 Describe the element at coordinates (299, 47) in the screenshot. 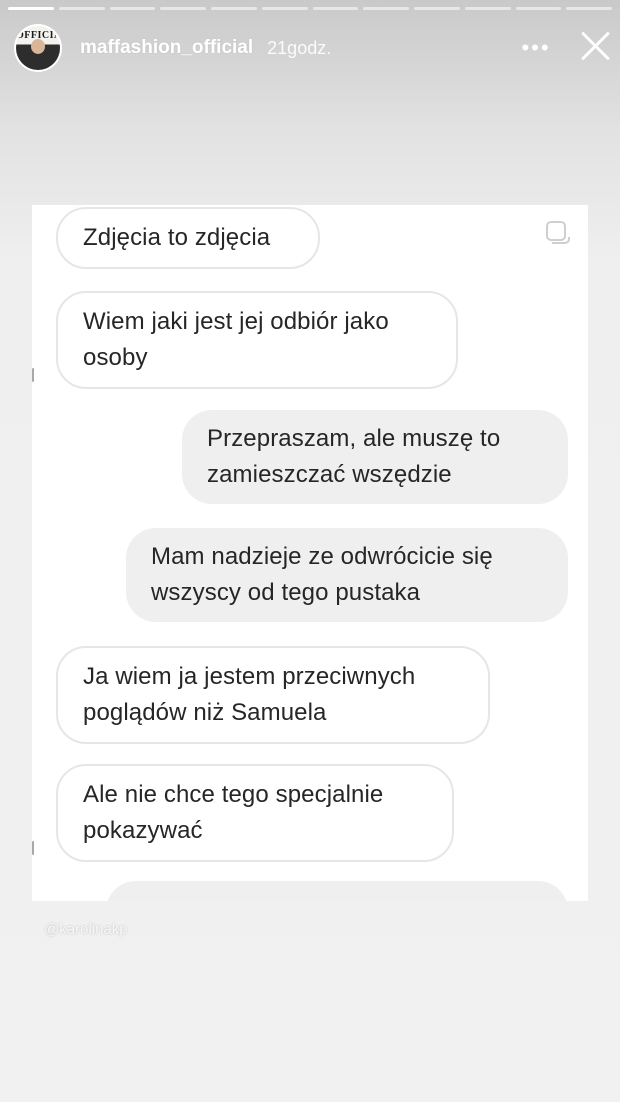

I see `story-timestamp: 21godz.` at that location.